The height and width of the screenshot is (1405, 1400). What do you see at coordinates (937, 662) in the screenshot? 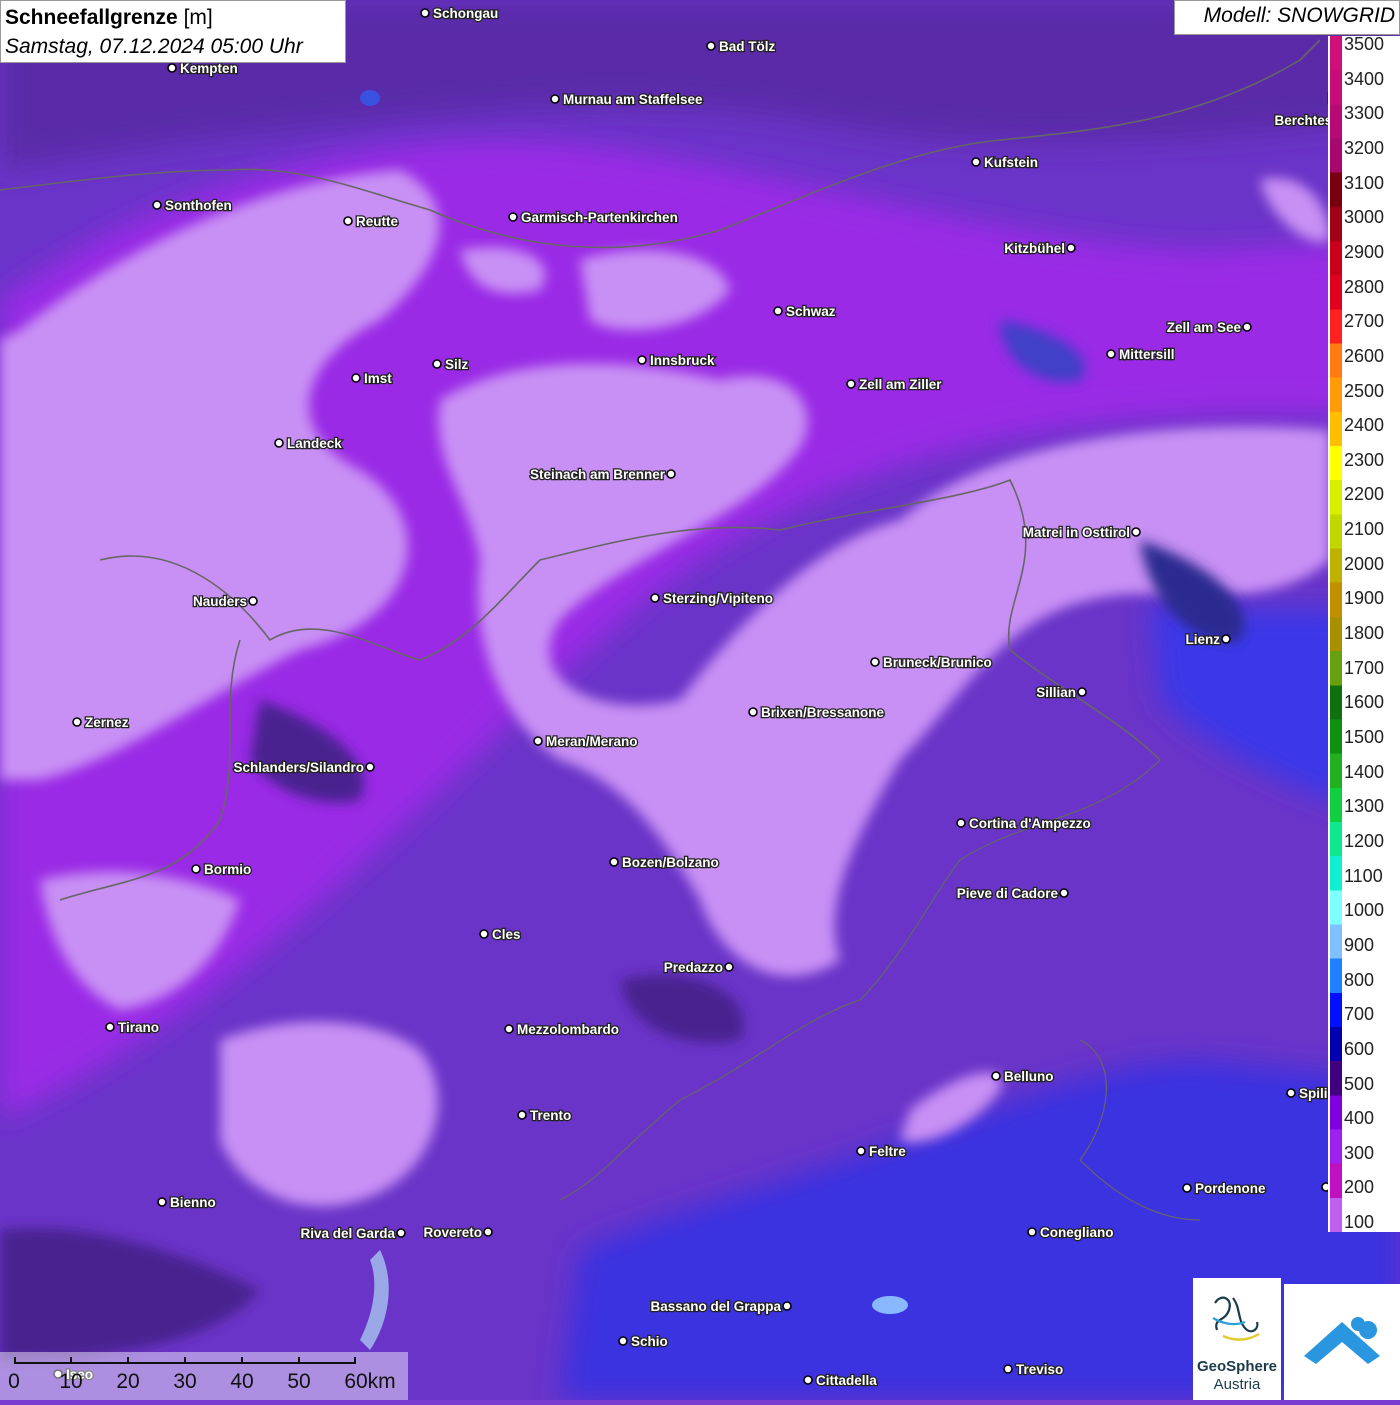
I see `city-label: Bruneck/Brunico` at bounding box center [937, 662].